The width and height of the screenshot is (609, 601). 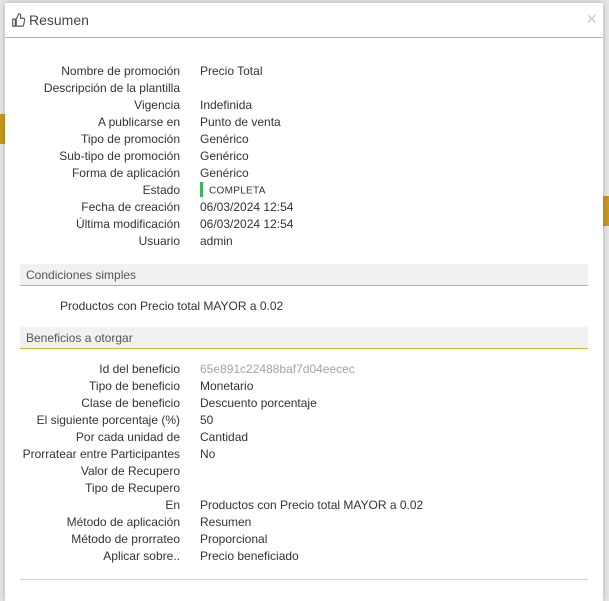 I want to click on detail-label: Valor de Recupero, so click(x=130, y=471).